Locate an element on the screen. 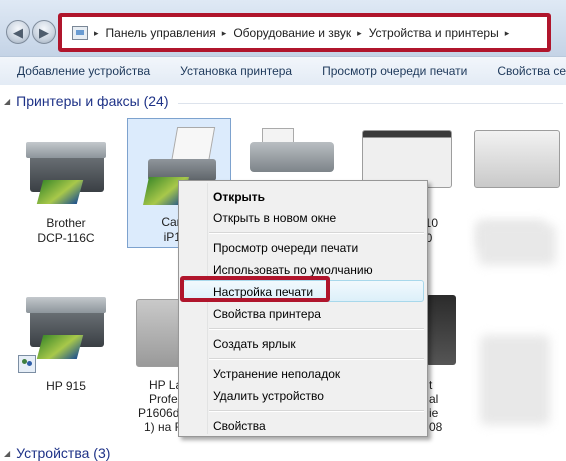 This screenshot has width=566, height=461. highlight-frame is located at coordinates (255, 289).